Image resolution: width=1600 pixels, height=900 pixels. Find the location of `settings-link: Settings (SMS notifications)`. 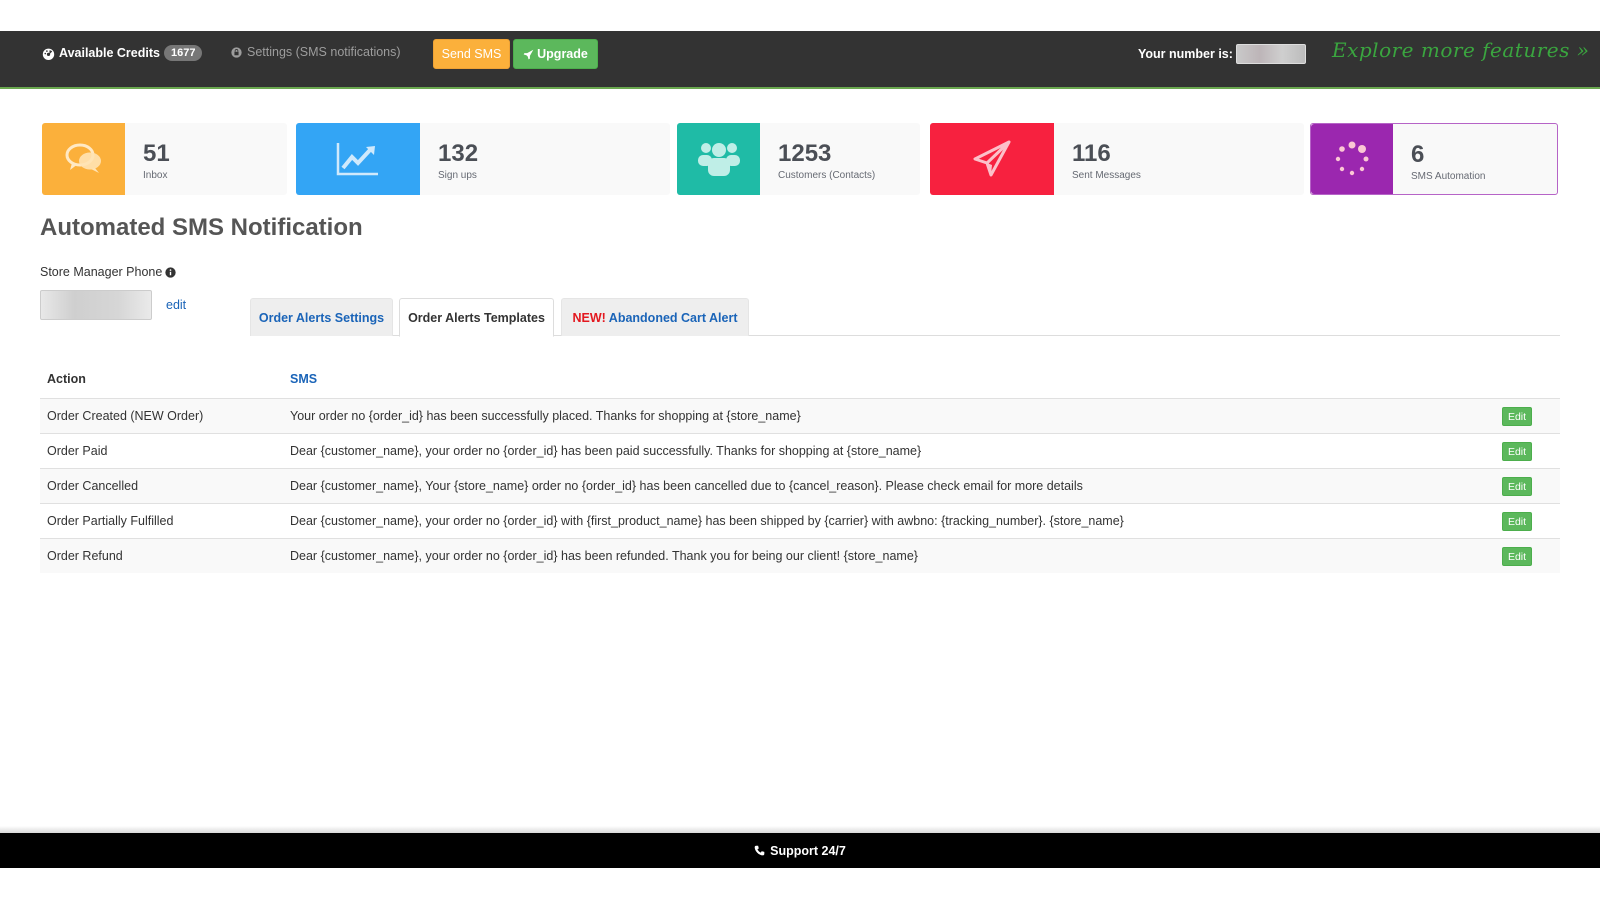

settings-link: Settings (SMS notifications) is located at coordinates (316, 52).